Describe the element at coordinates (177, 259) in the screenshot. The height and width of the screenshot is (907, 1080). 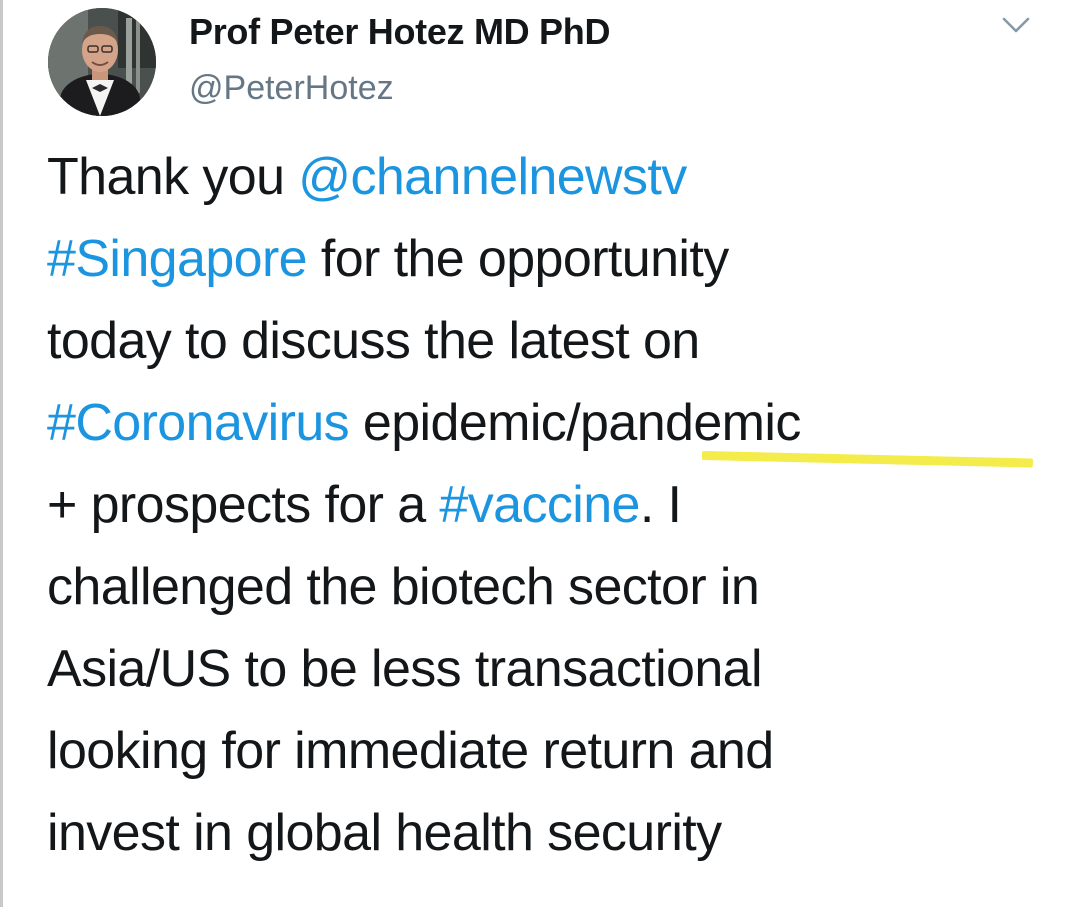
I see `hashtag-link: #Singapore` at that location.